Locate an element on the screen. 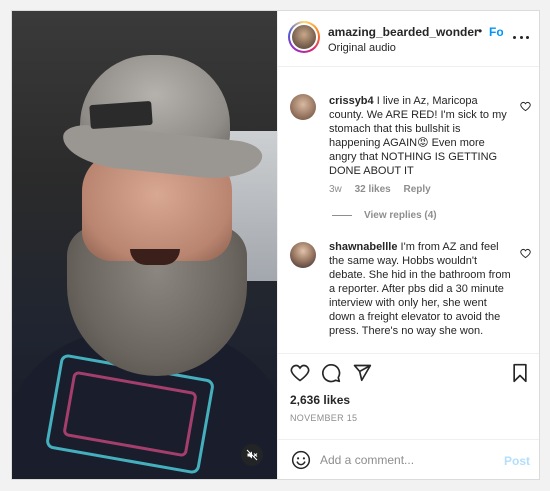 This screenshot has height=491, width=550. view-replies-button: View replies (4) is located at coordinates (384, 215).